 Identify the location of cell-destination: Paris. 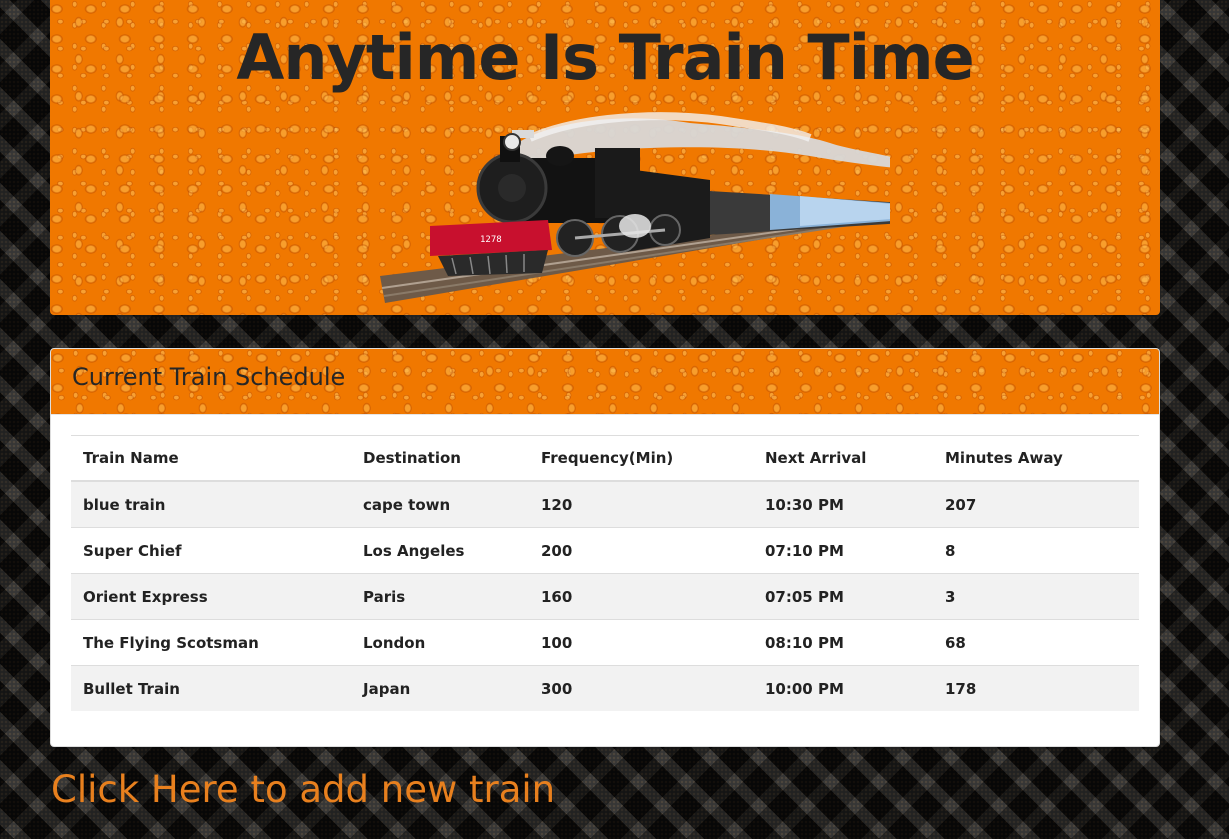
(440, 596).